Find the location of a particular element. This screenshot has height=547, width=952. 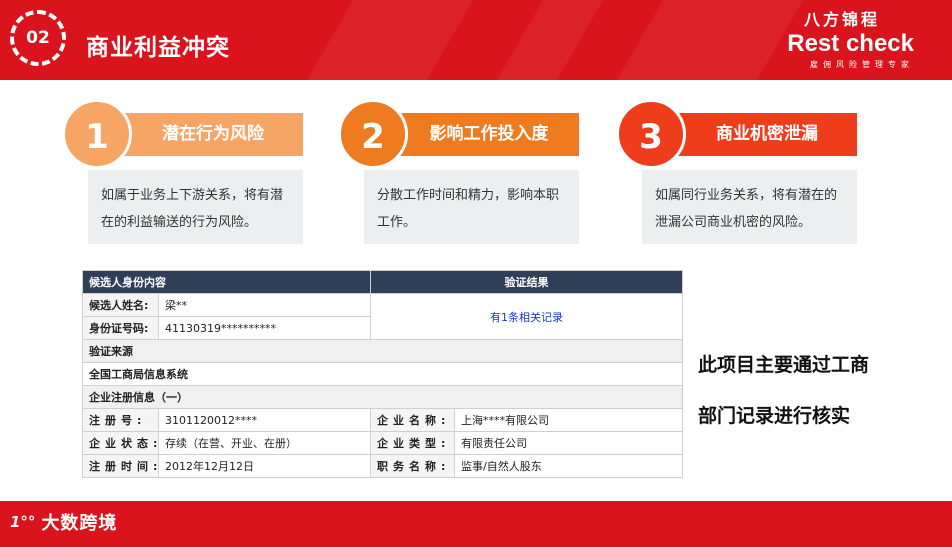

id-number-value: 41130319********** is located at coordinates (264, 328).